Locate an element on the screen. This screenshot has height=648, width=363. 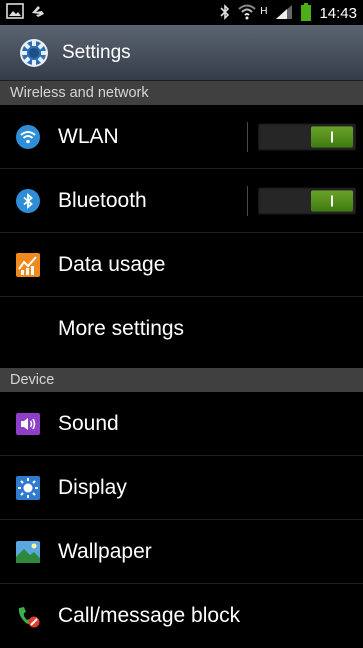
network-type: H is located at coordinates (264, 11).